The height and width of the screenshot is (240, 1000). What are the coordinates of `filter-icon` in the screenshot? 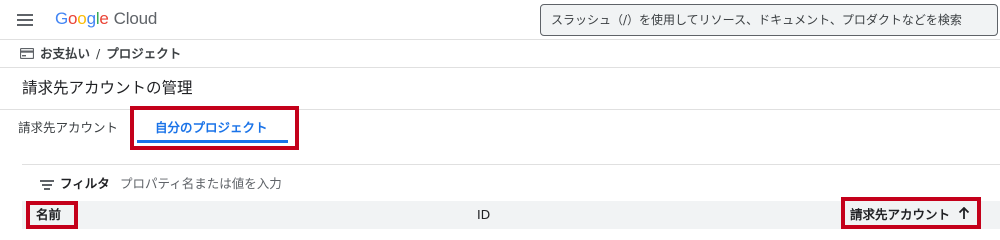 It's located at (47, 185).